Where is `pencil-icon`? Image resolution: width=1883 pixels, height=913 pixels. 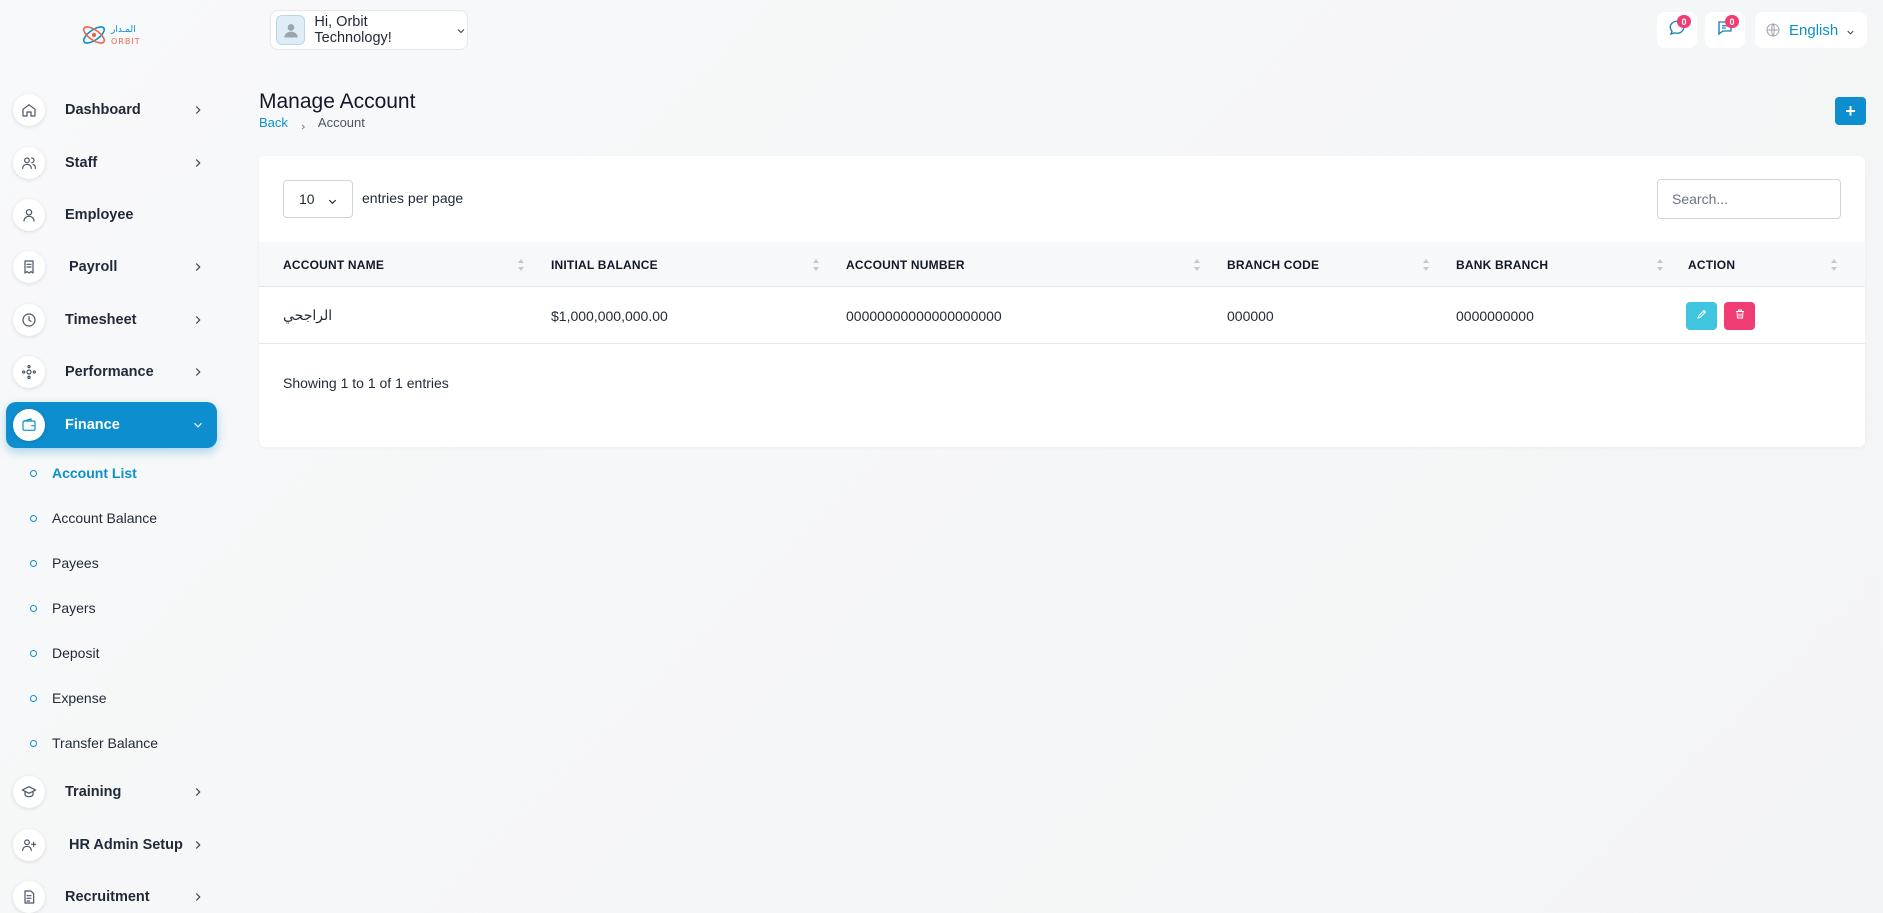 pencil-icon is located at coordinates (1702, 316).